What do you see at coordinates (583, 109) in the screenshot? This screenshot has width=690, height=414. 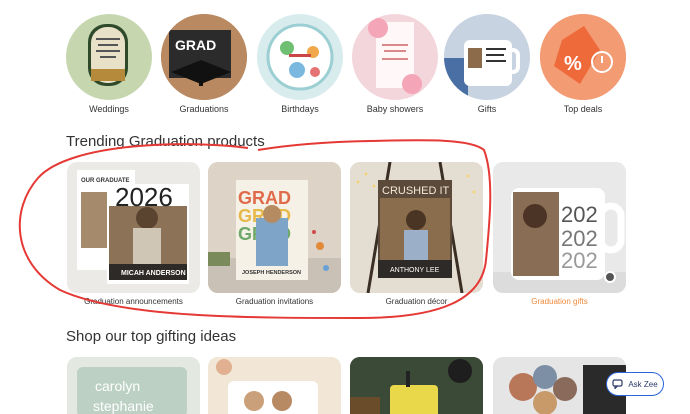 I see `category-label: Top deals` at bounding box center [583, 109].